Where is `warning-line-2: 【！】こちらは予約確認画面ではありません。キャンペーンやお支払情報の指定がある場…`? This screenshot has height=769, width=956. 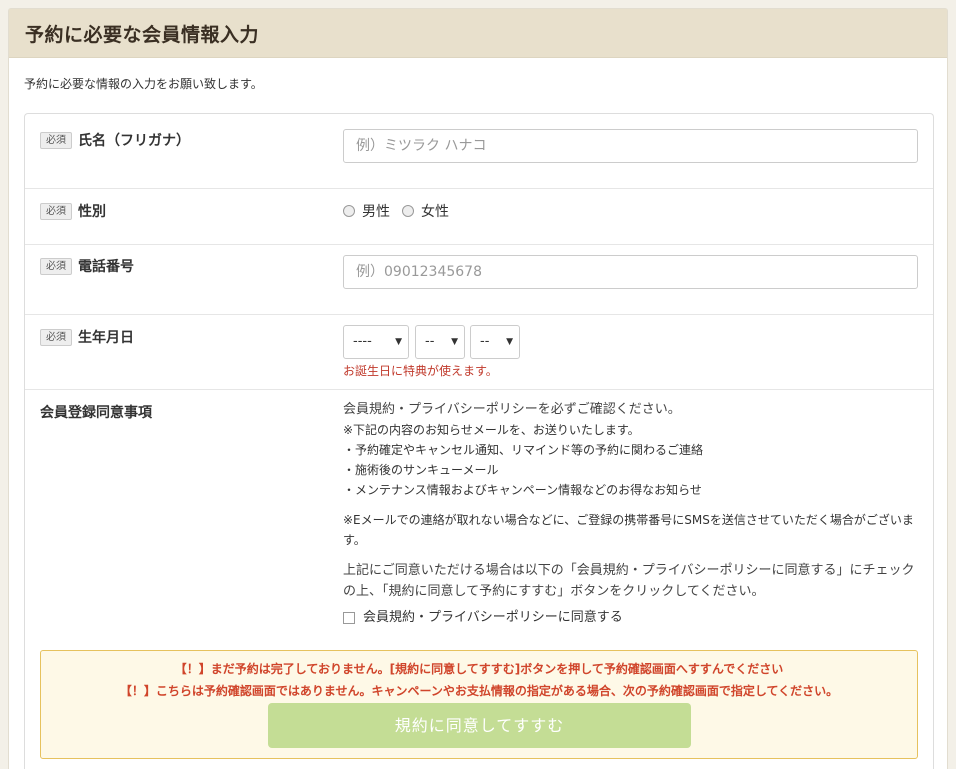
warning-line-2: 【！】こちらは予約確認画面ではありません。キャンペーンやお支払情報の指定がある場… is located at coordinates (479, 691).